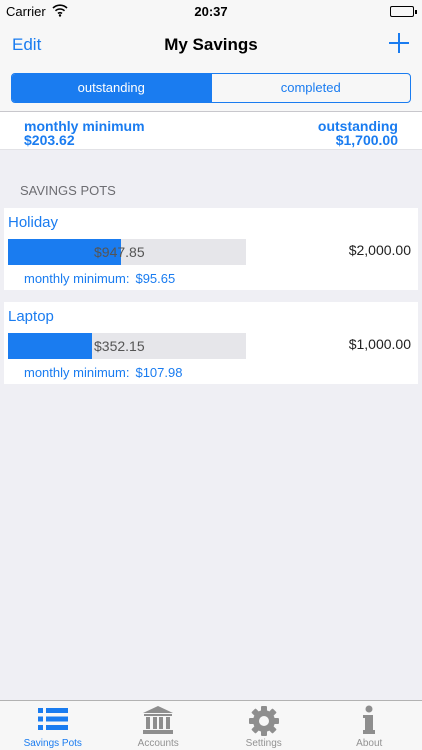 The width and height of the screenshot is (422, 750). Describe the element at coordinates (49, 140) in the screenshot. I see `summary-monthly-minimum-value: $203.62` at that location.